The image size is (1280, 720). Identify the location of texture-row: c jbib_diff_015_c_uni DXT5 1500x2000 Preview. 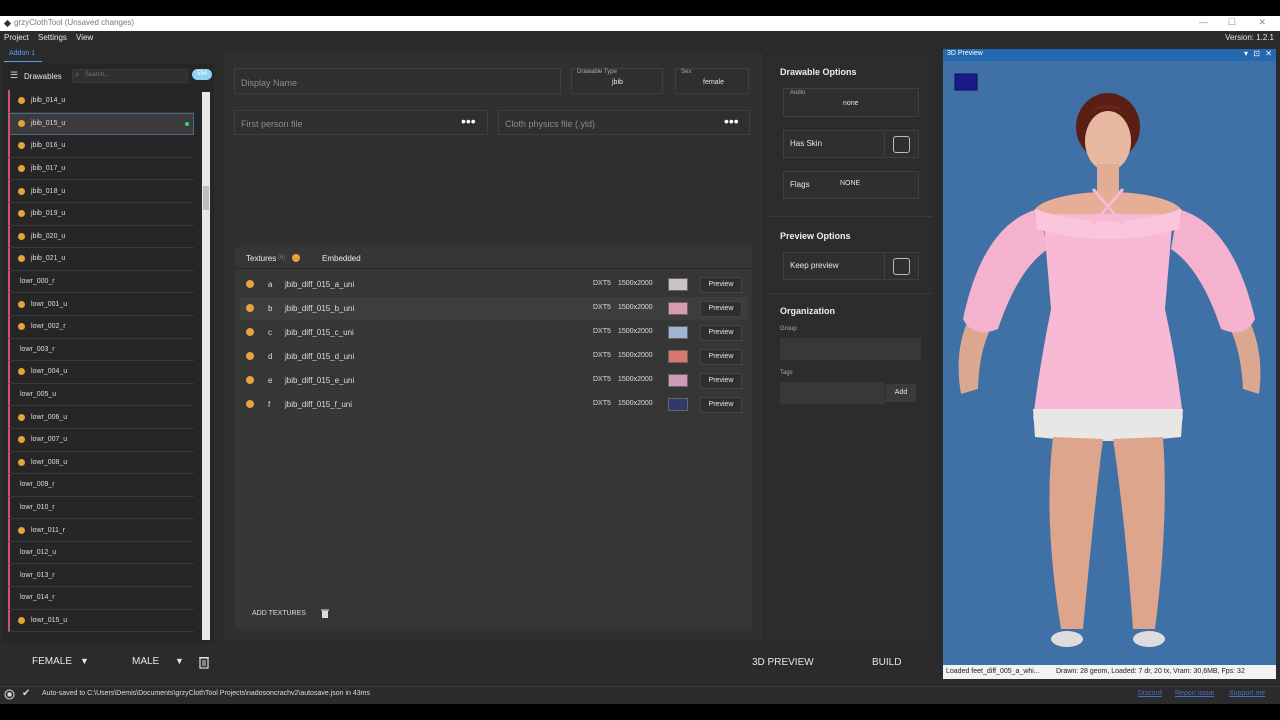
(494, 332).